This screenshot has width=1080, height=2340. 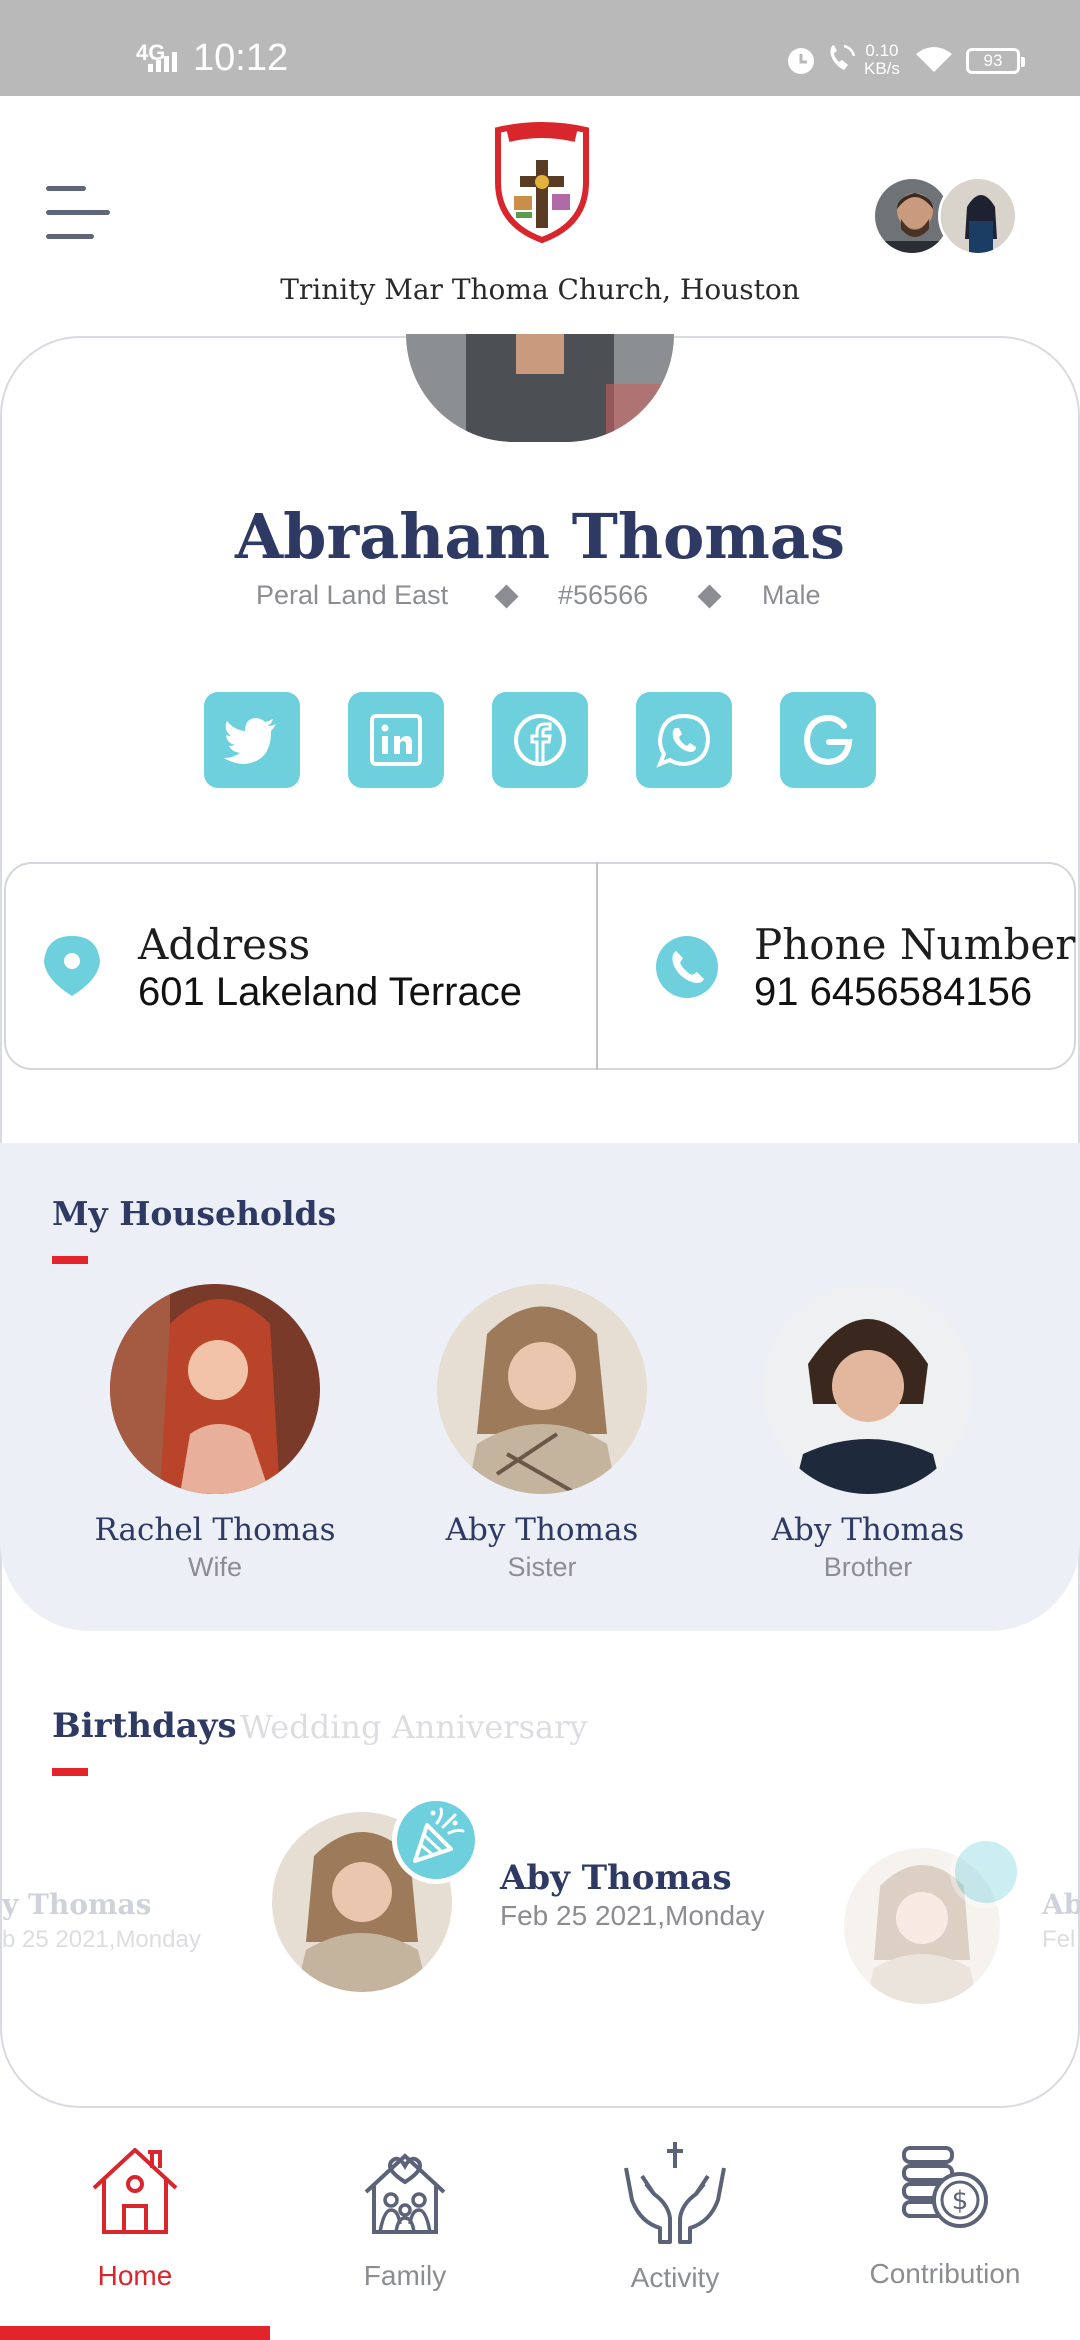 What do you see at coordinates (945, 2187) in the screenshot?
I see `coins-icon: $` at bounding box center [945, 2187].